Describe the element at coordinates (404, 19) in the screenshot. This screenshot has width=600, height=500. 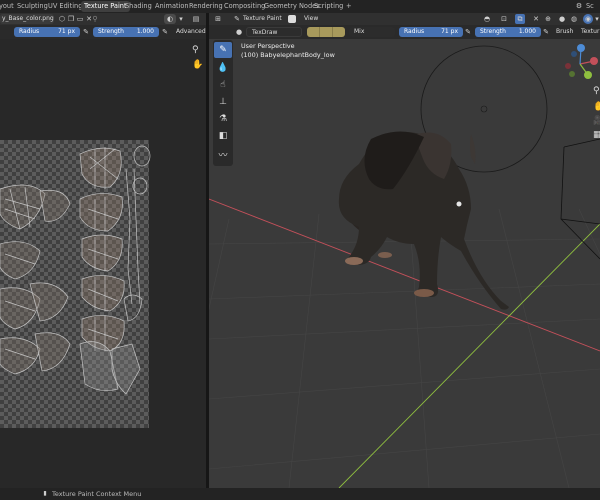
I see `viewport-header: ⊞ ✎ Texture Paint View ◓ ⊡ ⧉ ✕ ⊕ ● ◍ ◉ ▾` at that location.